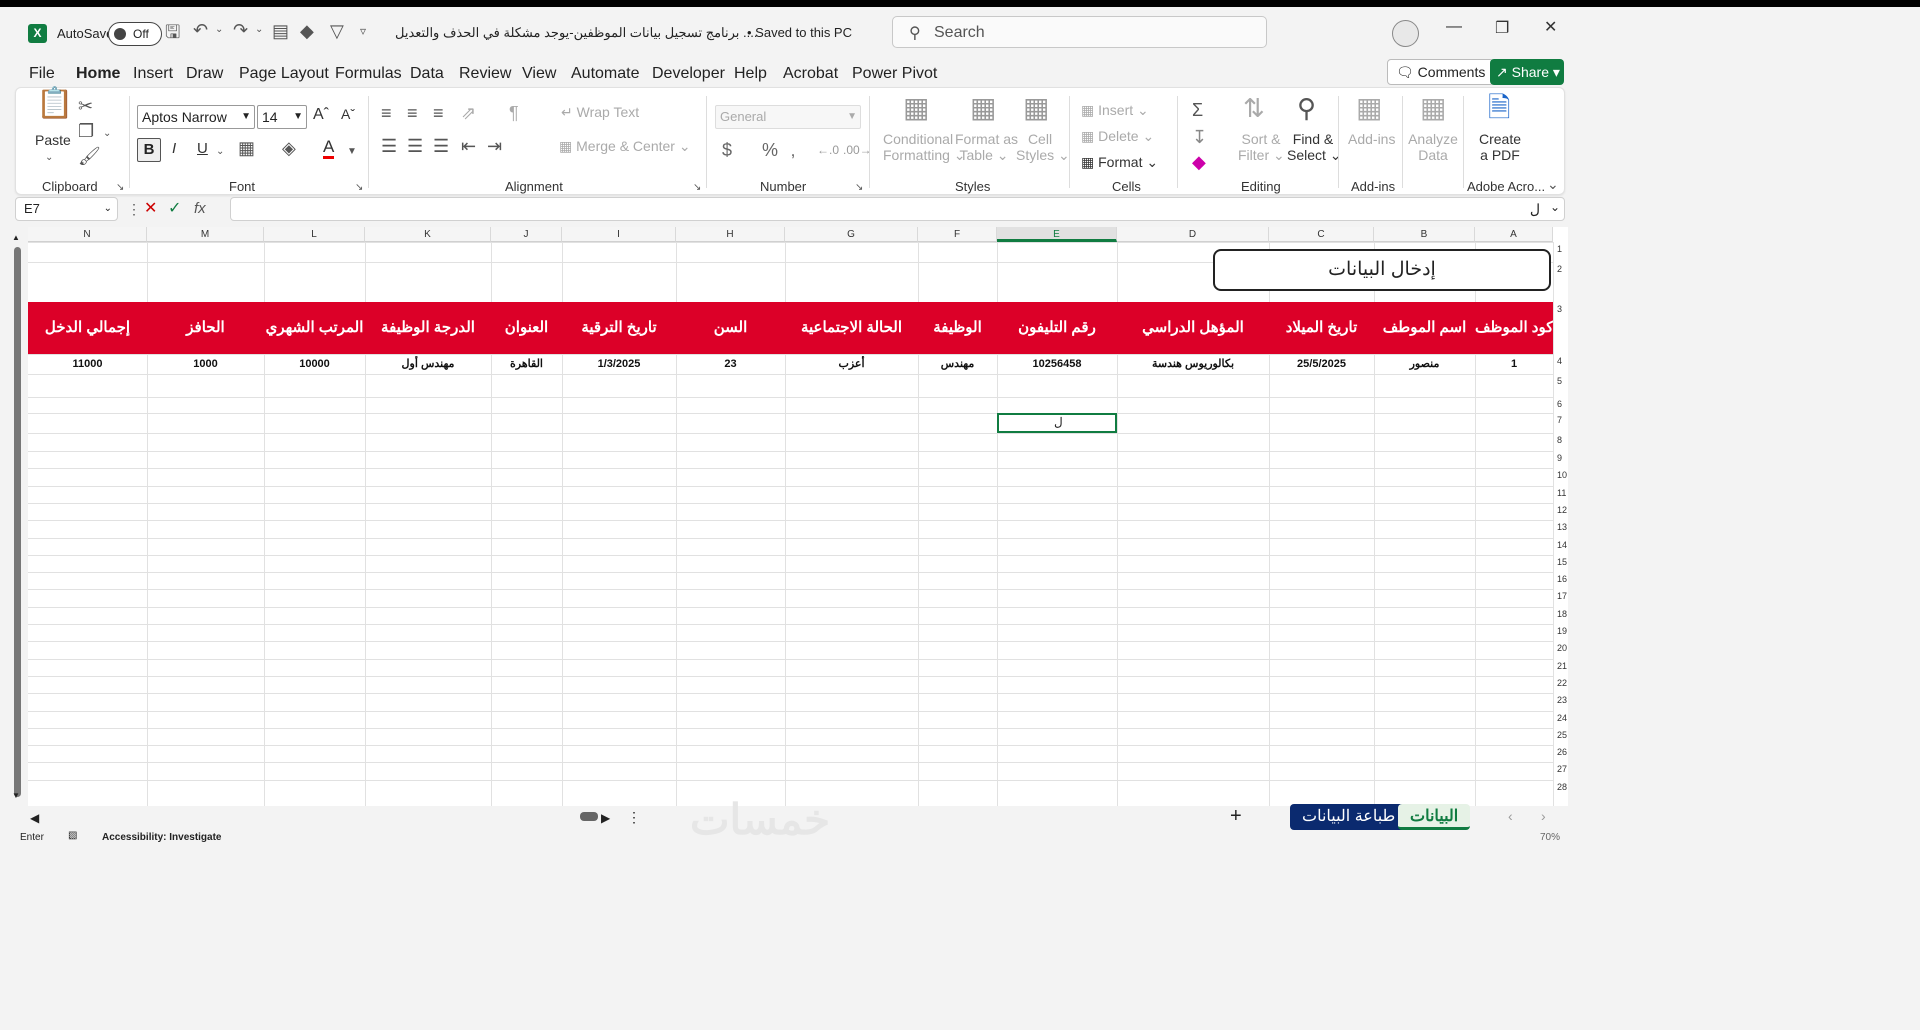 The height and width of the screenshot is (1030, 1920). I want to click on font-color-icon: A, so click(329, 148).